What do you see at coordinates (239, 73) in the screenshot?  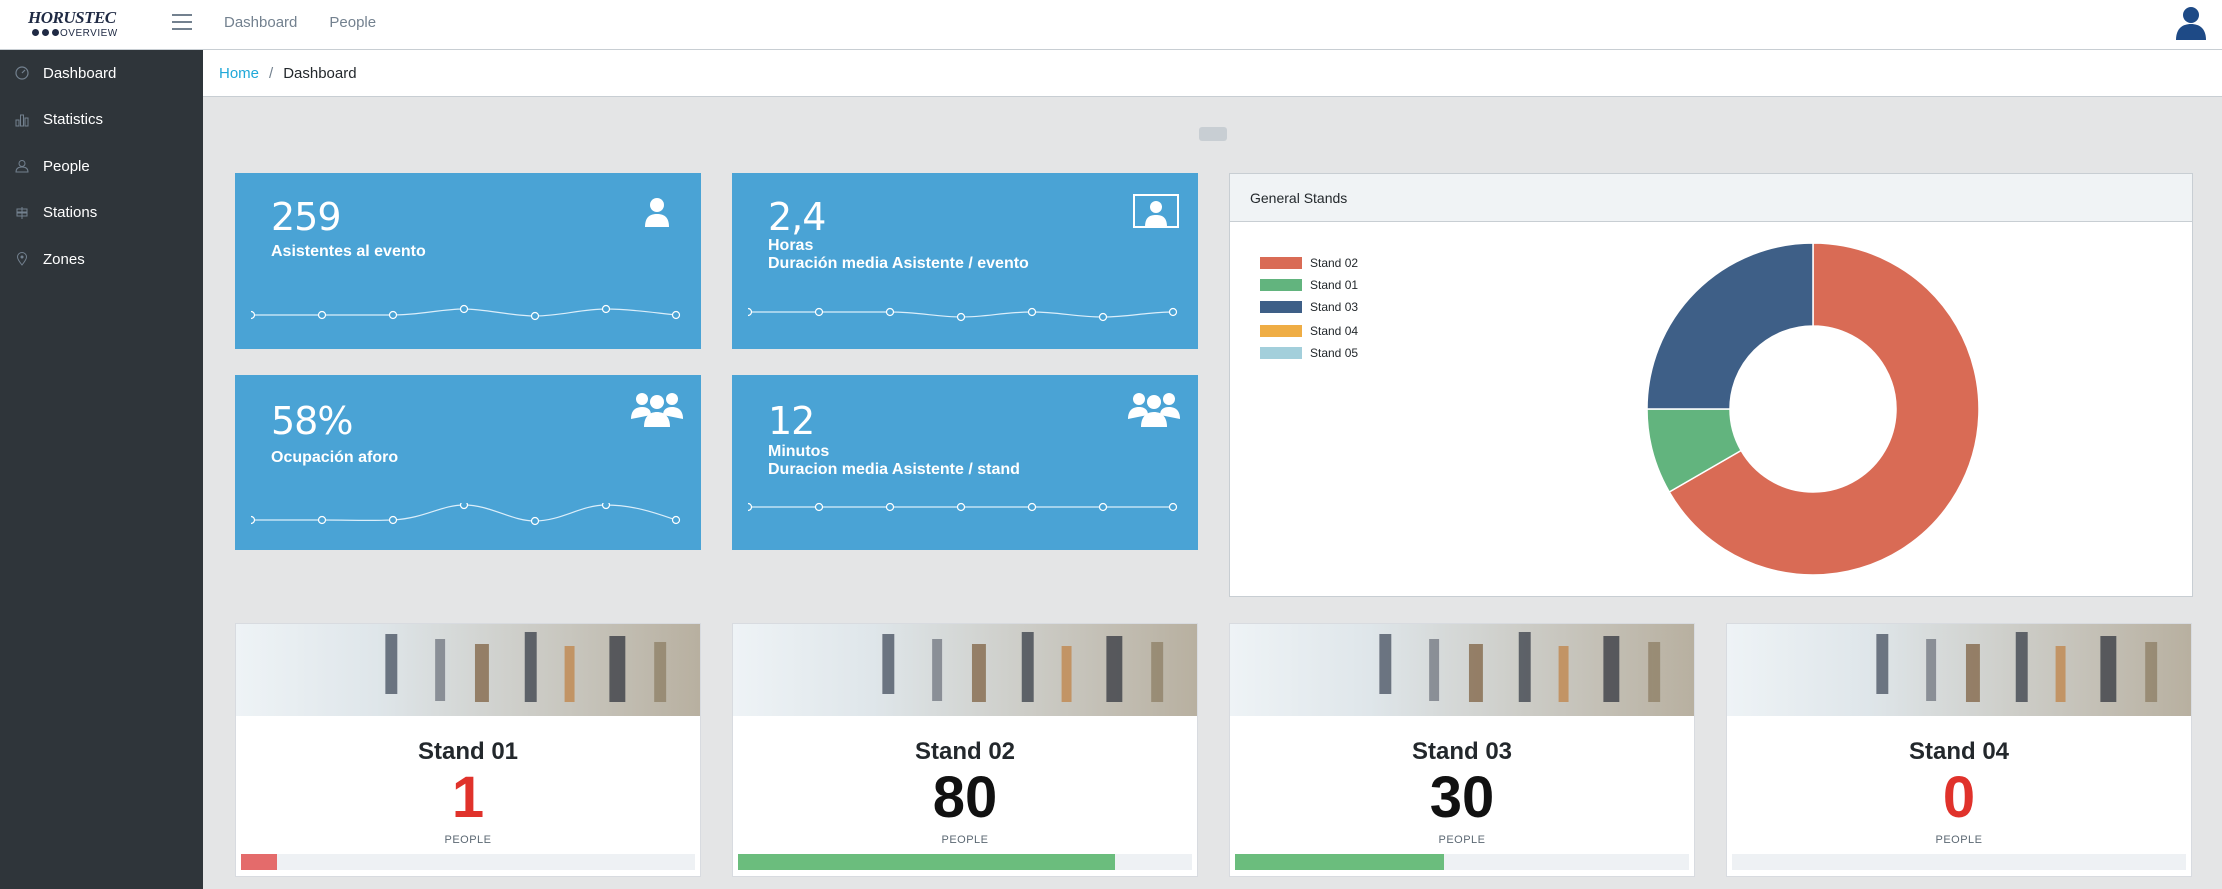 I see `breadcrumb-home-link: Home` at bounding box center [239, 73].